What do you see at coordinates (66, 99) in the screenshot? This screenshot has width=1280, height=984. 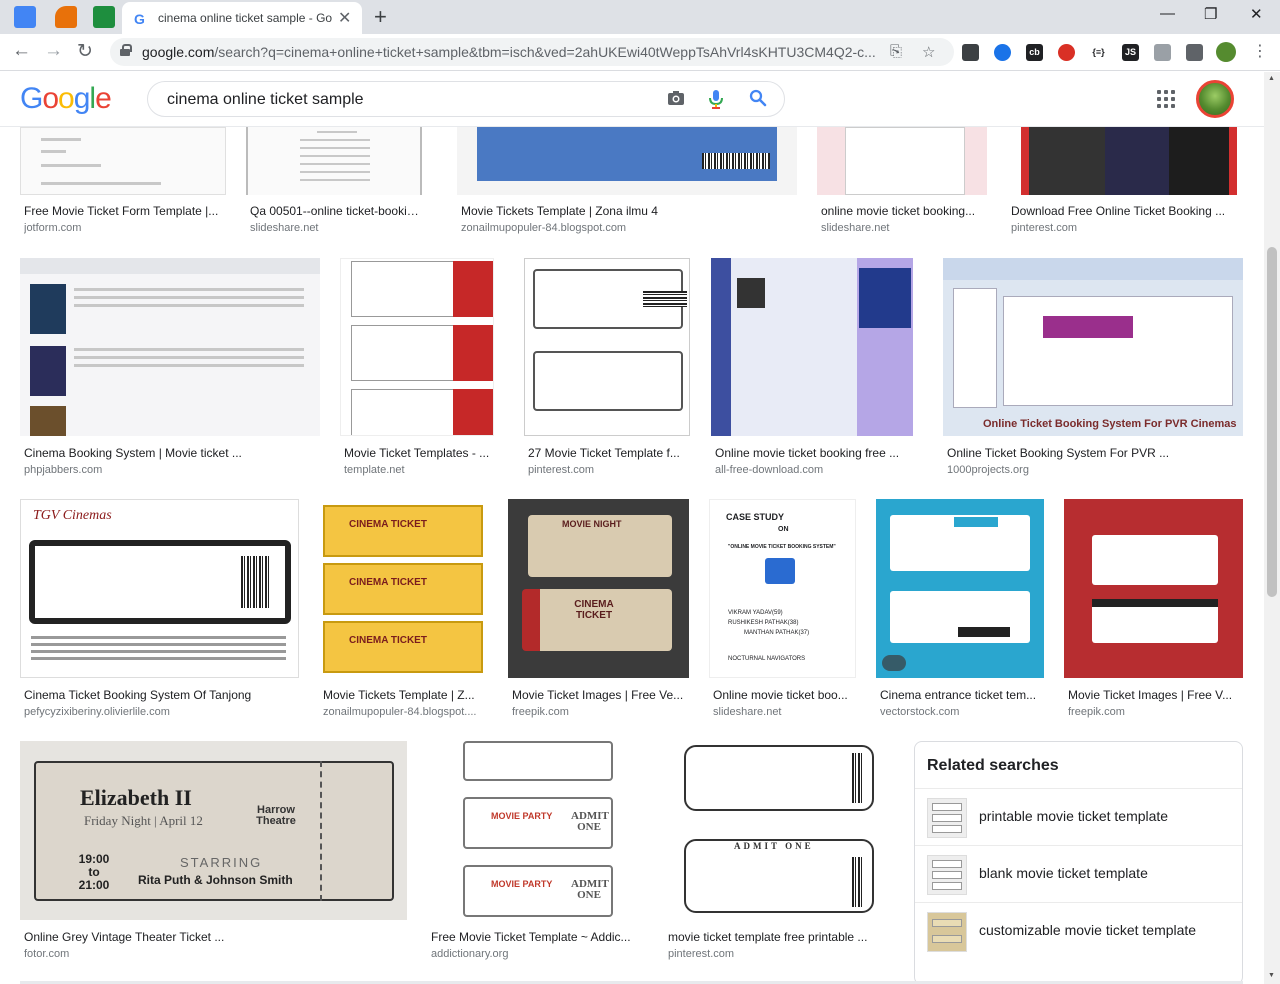 I see `google-logo: Google` at bounding box center [66, 99].